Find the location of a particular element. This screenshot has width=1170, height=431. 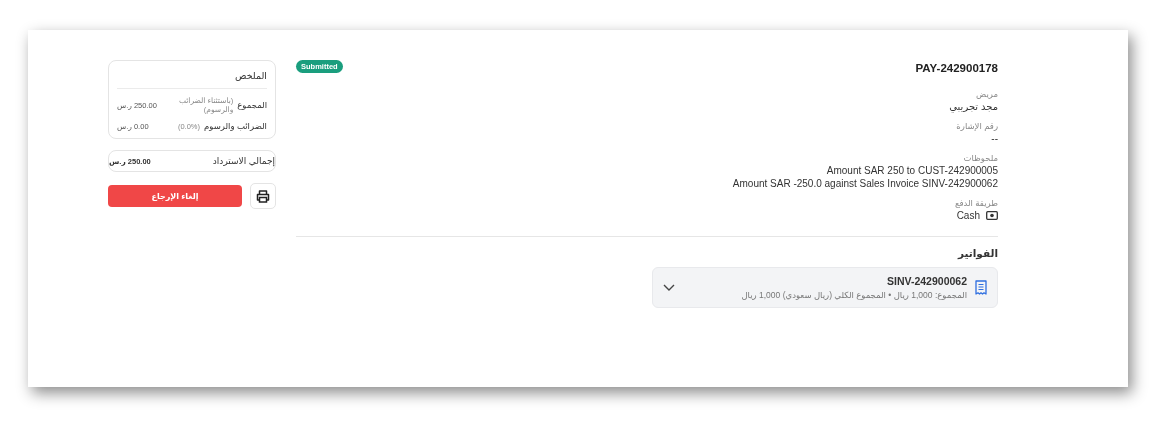

payment-title: PAY-242900178 is located at coordinates (956, 68).